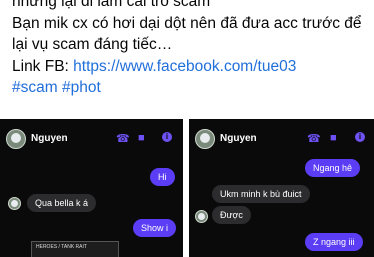 This screenshot has height=257, width=374. What do you see at coordinates (81, 87) in the screenshot?
I see `hashtag-phot: #phot` at bounding box center [81, 87].